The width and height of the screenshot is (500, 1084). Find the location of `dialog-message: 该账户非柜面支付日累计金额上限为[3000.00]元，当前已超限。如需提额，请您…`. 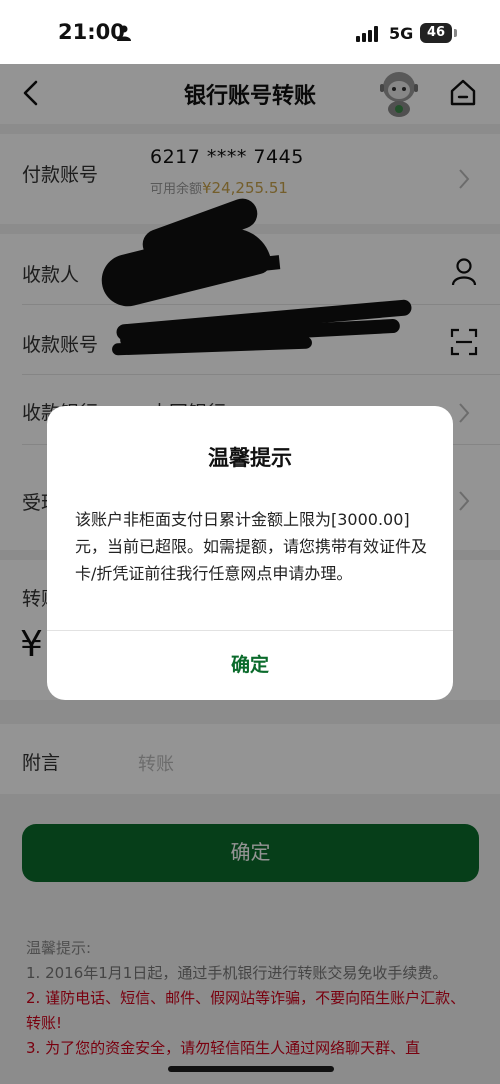

dialog-message: 该账户非柜面支付日累计金额上限为[3000.00]元，当前已超限。如需提额，请您… is located at coordinates (251, 546).